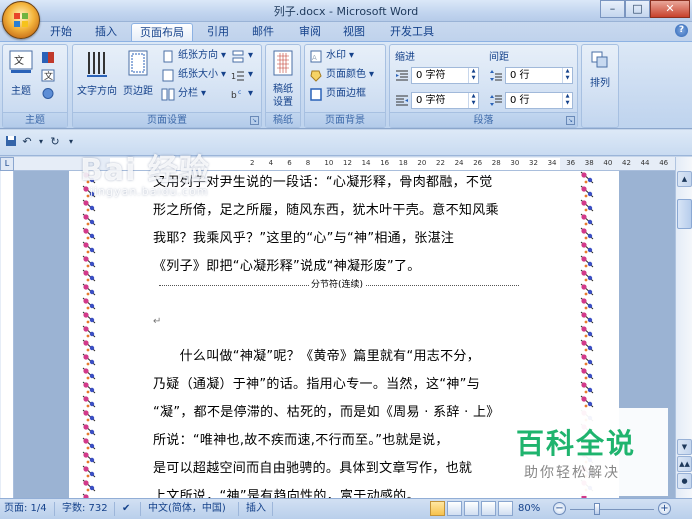  I want to click on arrange-label: 排列, so click(600, 83).